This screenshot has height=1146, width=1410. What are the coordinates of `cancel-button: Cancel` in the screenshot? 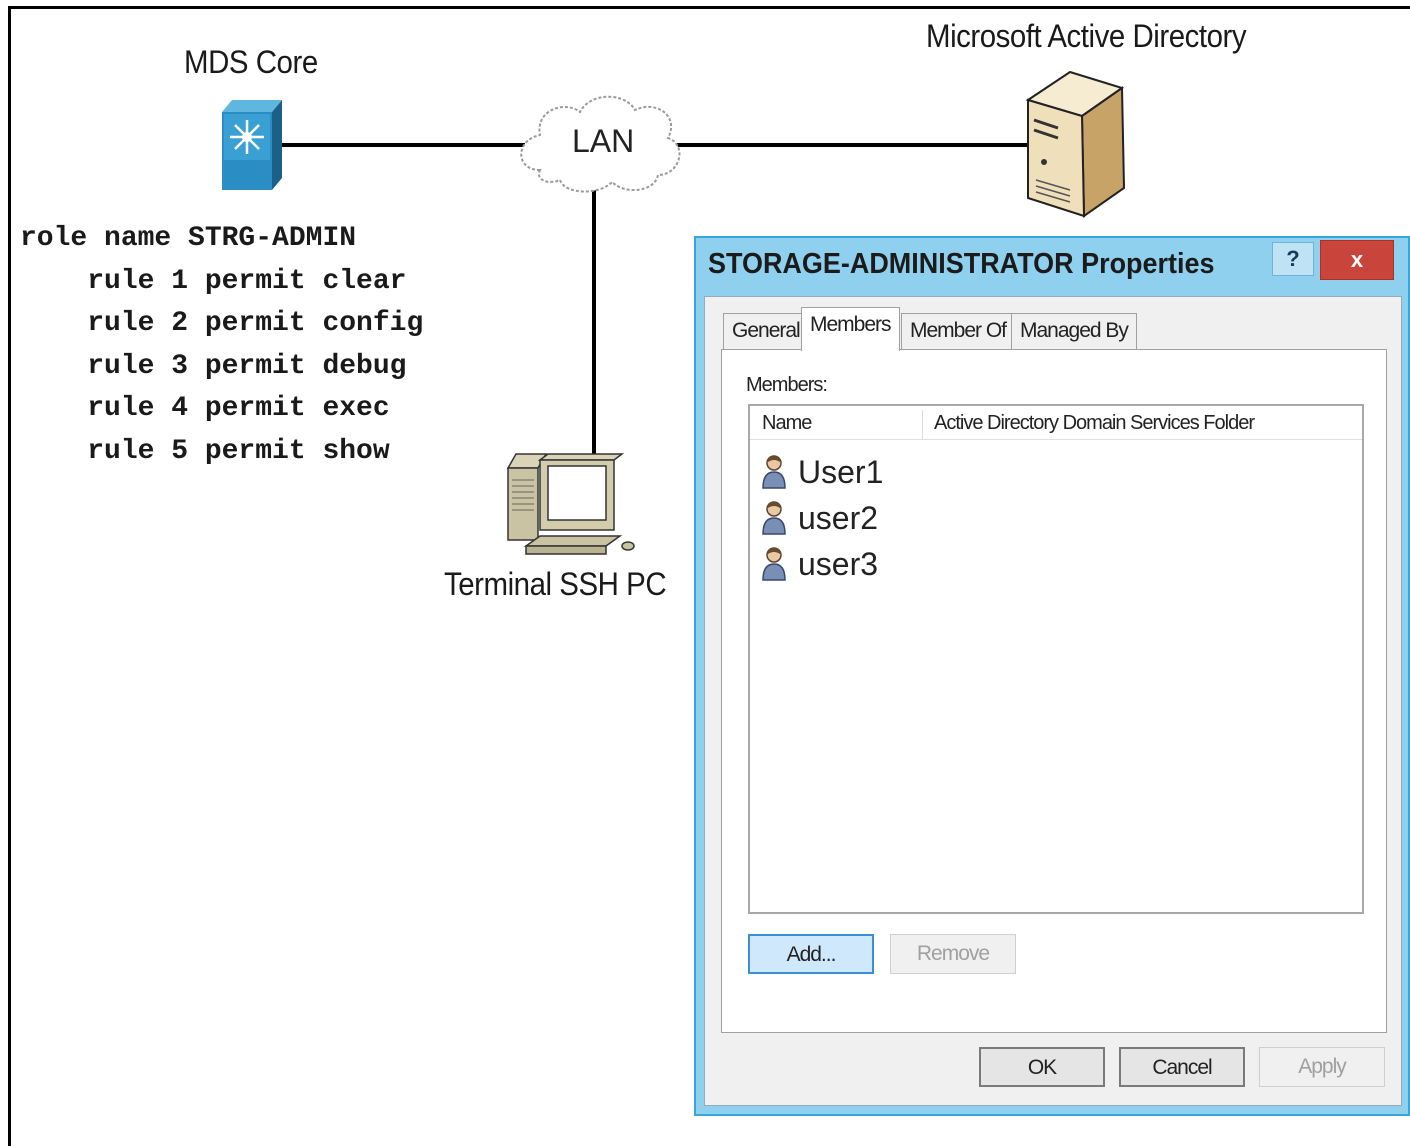 It's located at (1182, 1067).